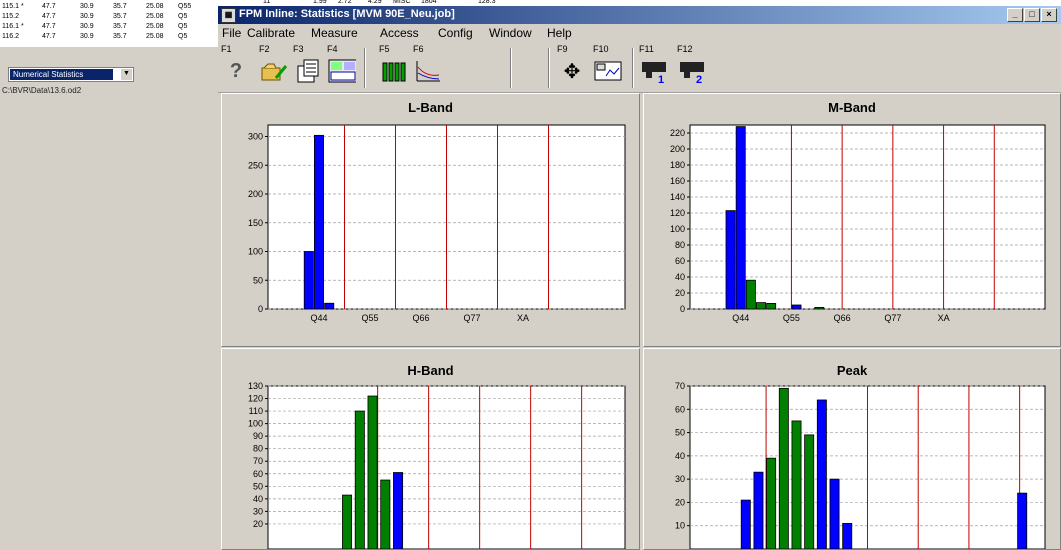 The width and height of the screenshot is (1061, 550). Describe the element at coordinates (399, 33) in the screenshot. I see `menu-access: Access` at that location.